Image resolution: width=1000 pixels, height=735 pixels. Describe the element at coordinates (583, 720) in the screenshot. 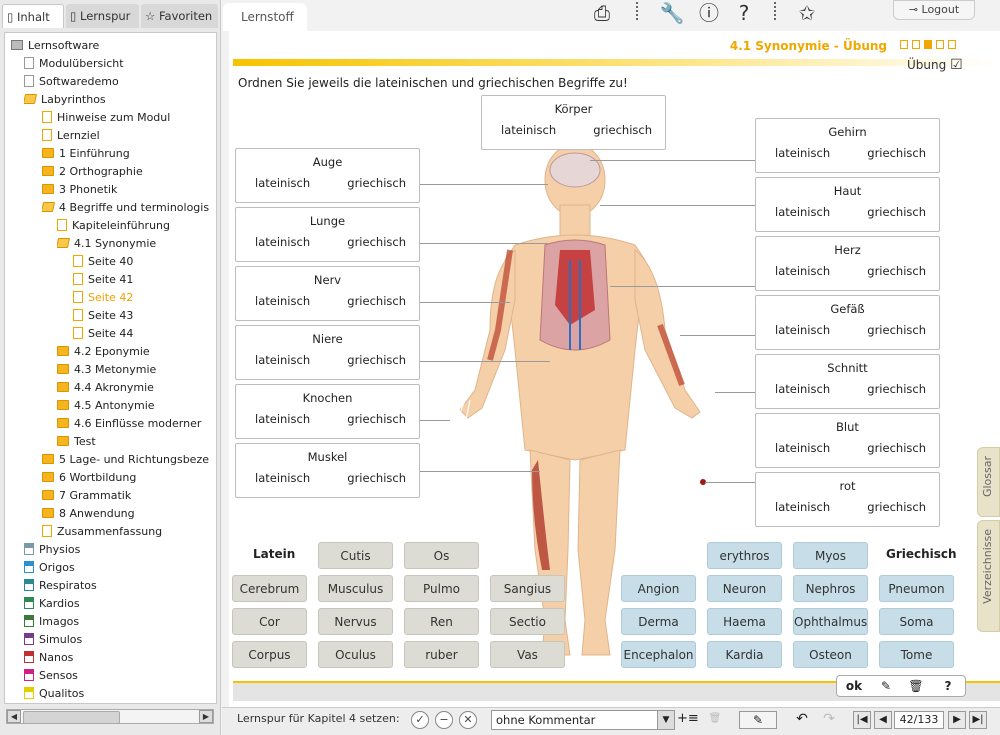

I see `comment-select: ohne Kommentar ▼` at that location.